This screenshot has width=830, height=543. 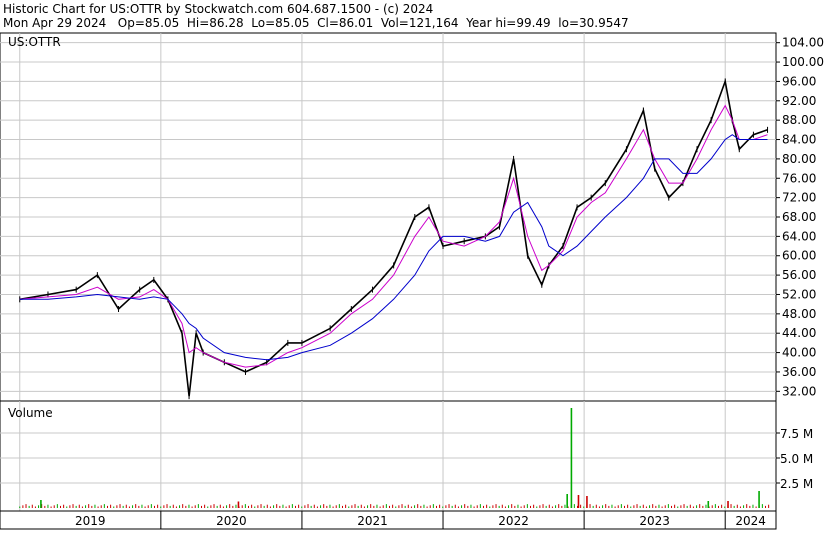 I want to click on price-y-tick-label: 84.00, so click(x=799, y=140).